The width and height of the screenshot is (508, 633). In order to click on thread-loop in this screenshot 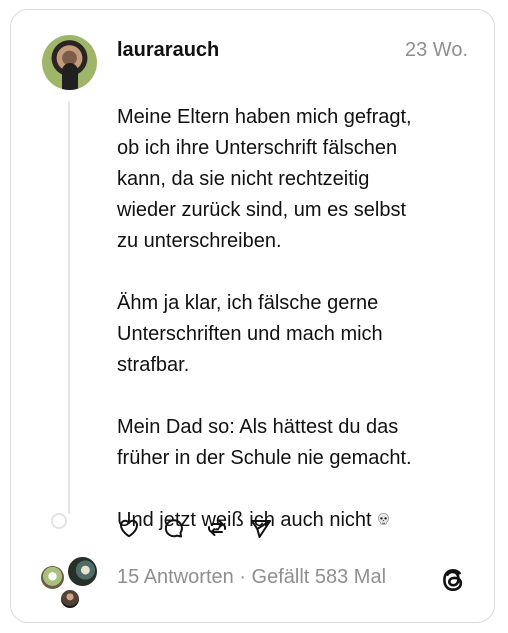, I will do `click(59, 521)`.